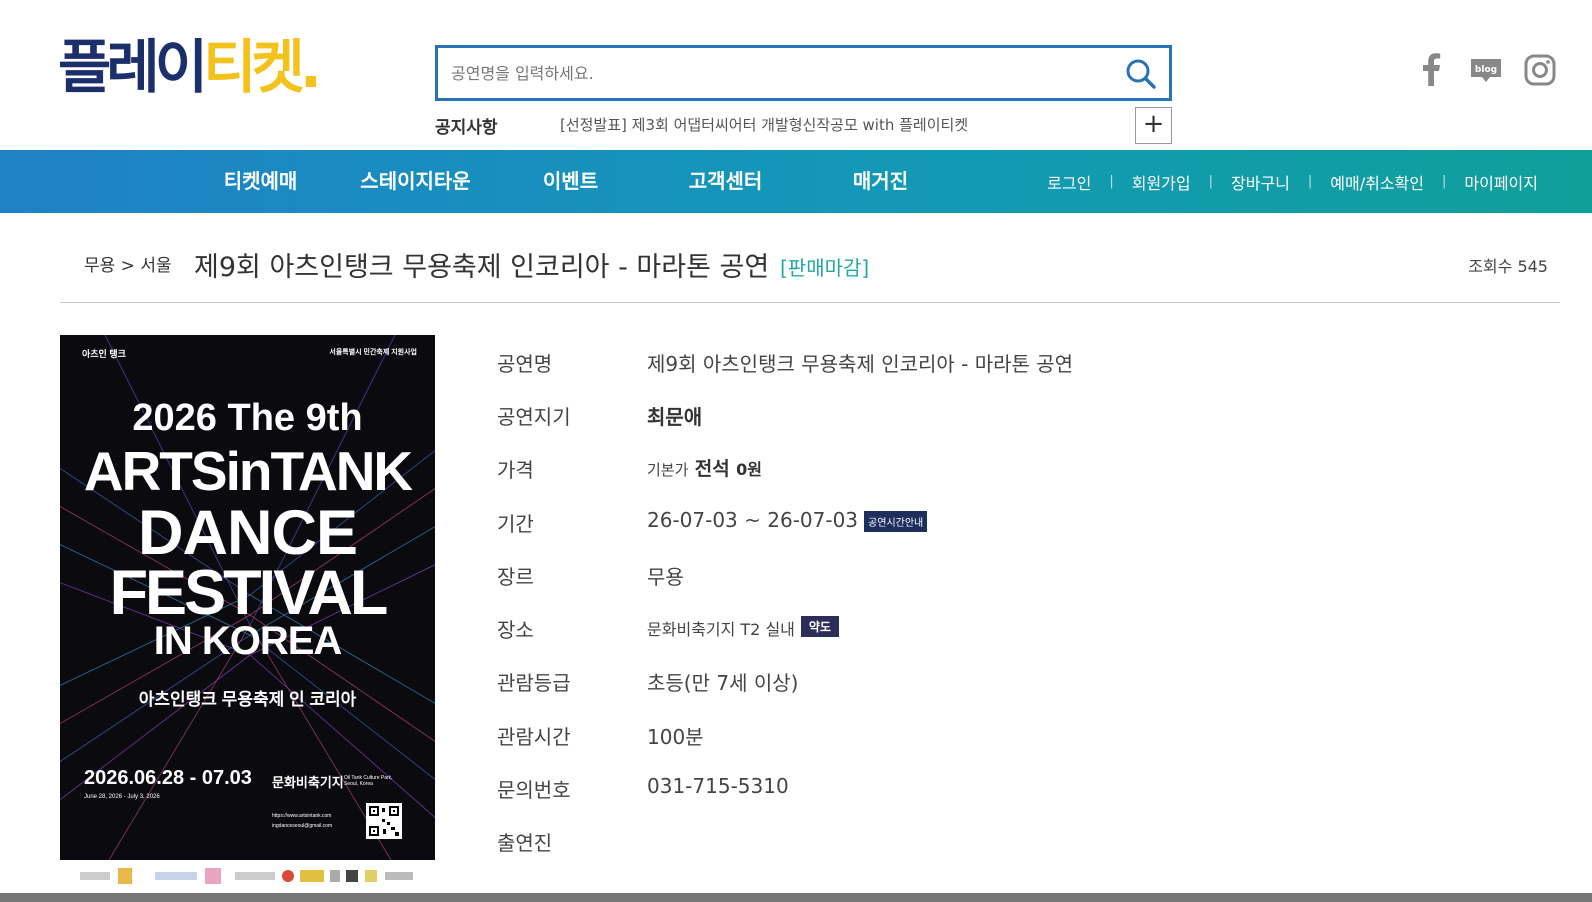 This screenshot has width=1592, height=902. I want to click on detail-label: 문의번호, so click(534, 790).